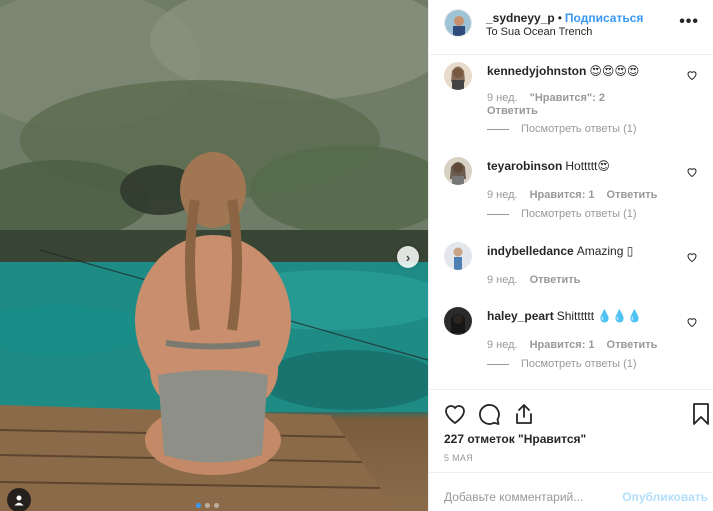 The width and height of the screenshot is (713, 511). I want to click on comment-username: haley_peart, so click(520, 316).